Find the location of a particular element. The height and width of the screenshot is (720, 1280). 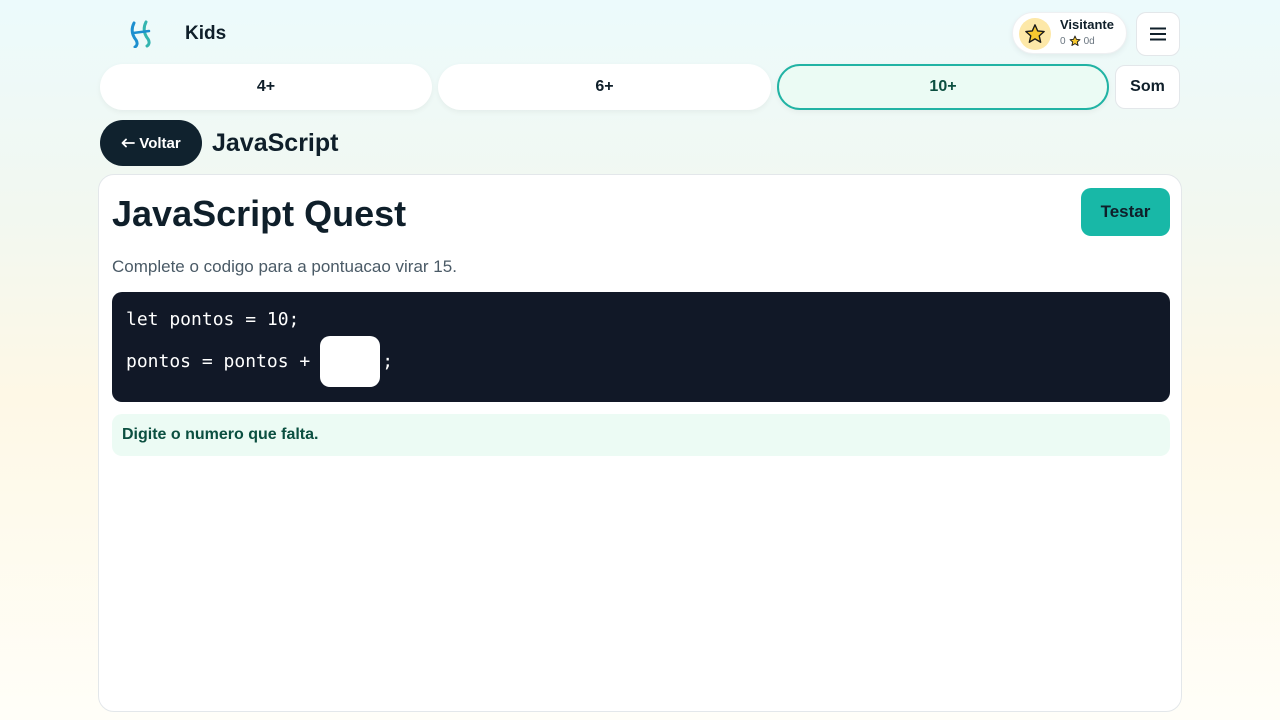

points-count: 0 is located at coordinates (1063, 41).